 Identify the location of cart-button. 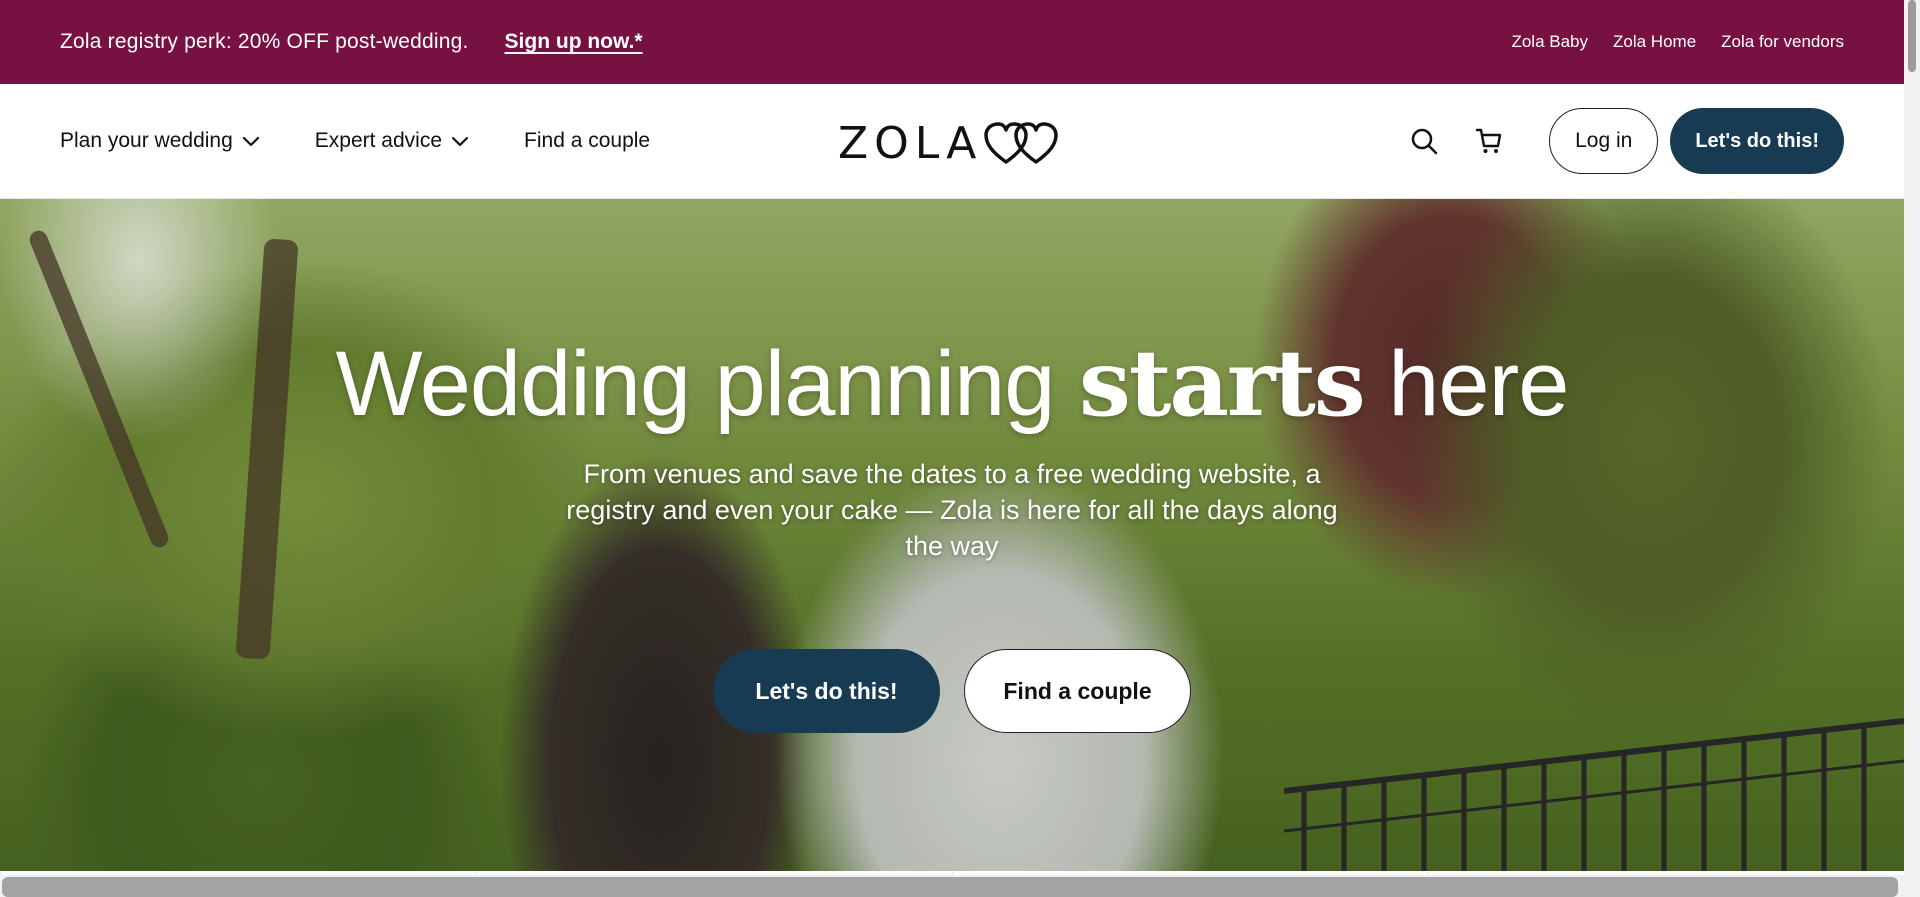
(1489, 141).